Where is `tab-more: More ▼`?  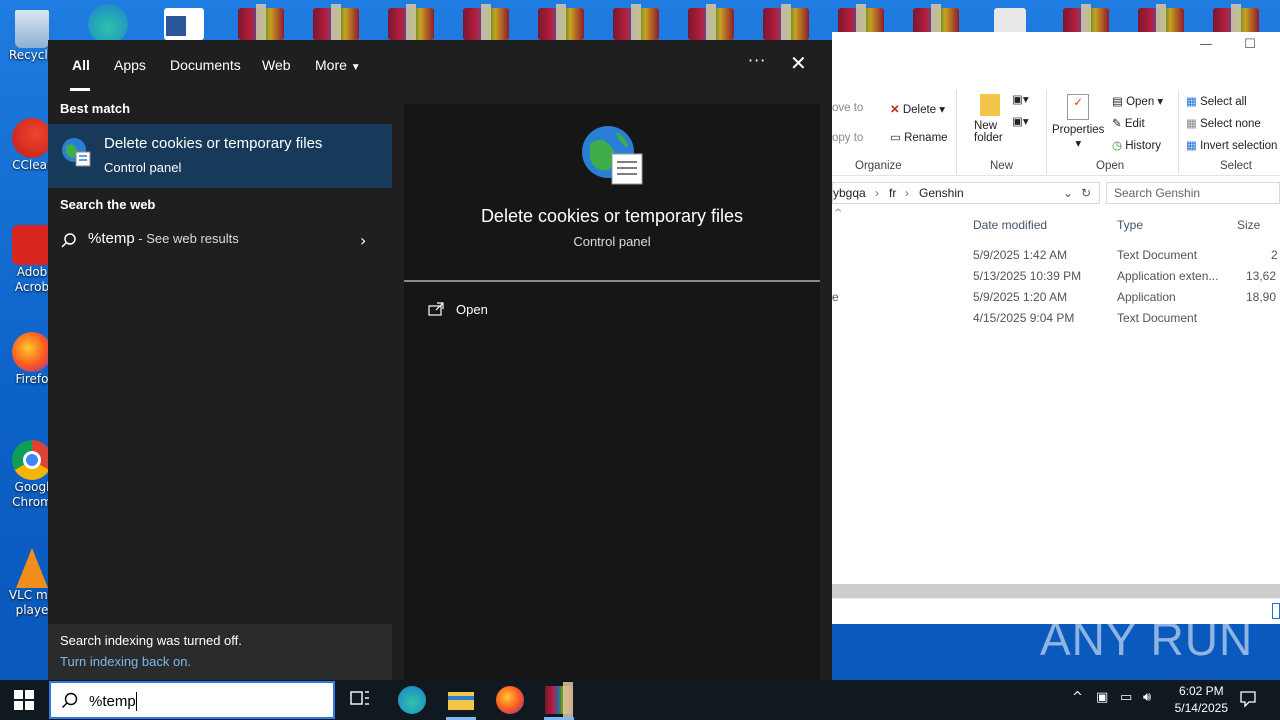 tab-more: More ▼ is located at coordinates (338, 65).